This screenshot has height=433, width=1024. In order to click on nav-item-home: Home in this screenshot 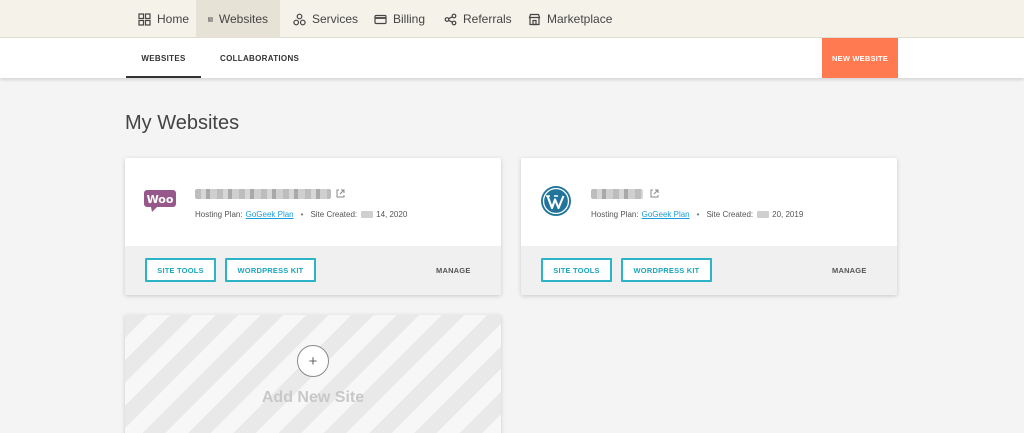, I will do `click(163, 19)`.